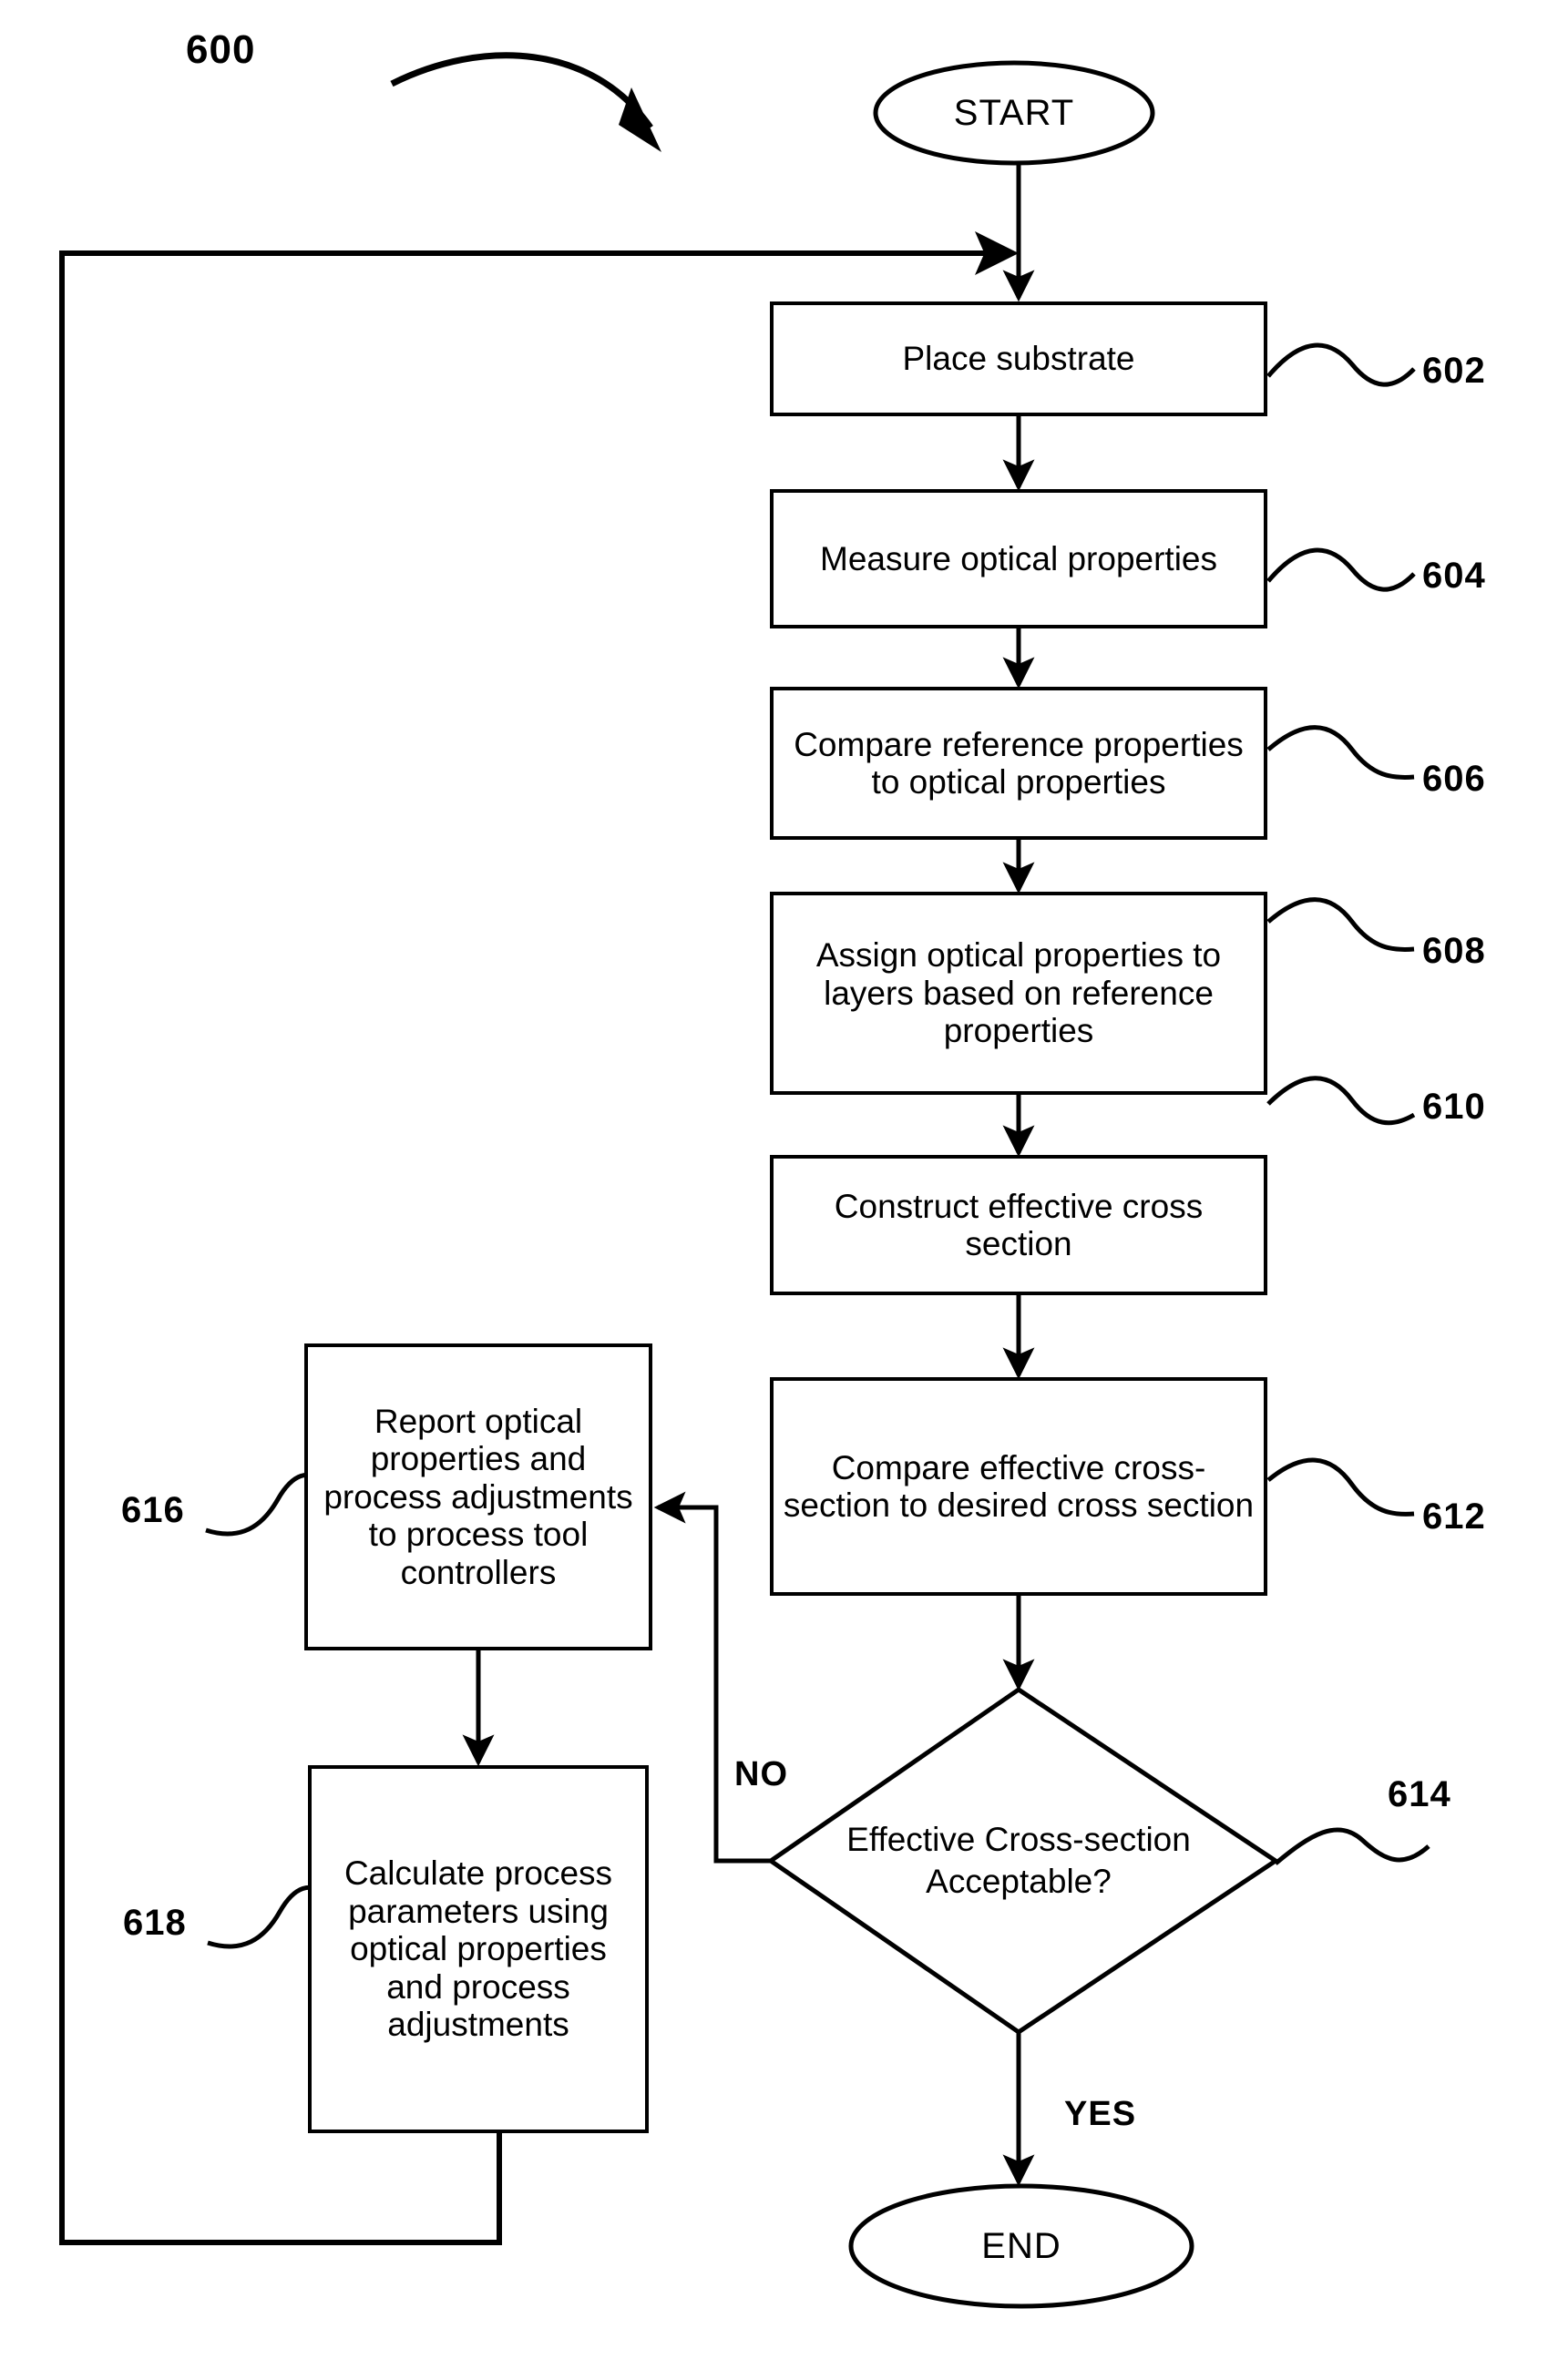 Image resolution: width=1558 pixels, height=2380 pixels. What do you see at coordinates (1454, 779) in the screenshot?
I see `ref-number-606: 606` at bounding box center [1454, 779].